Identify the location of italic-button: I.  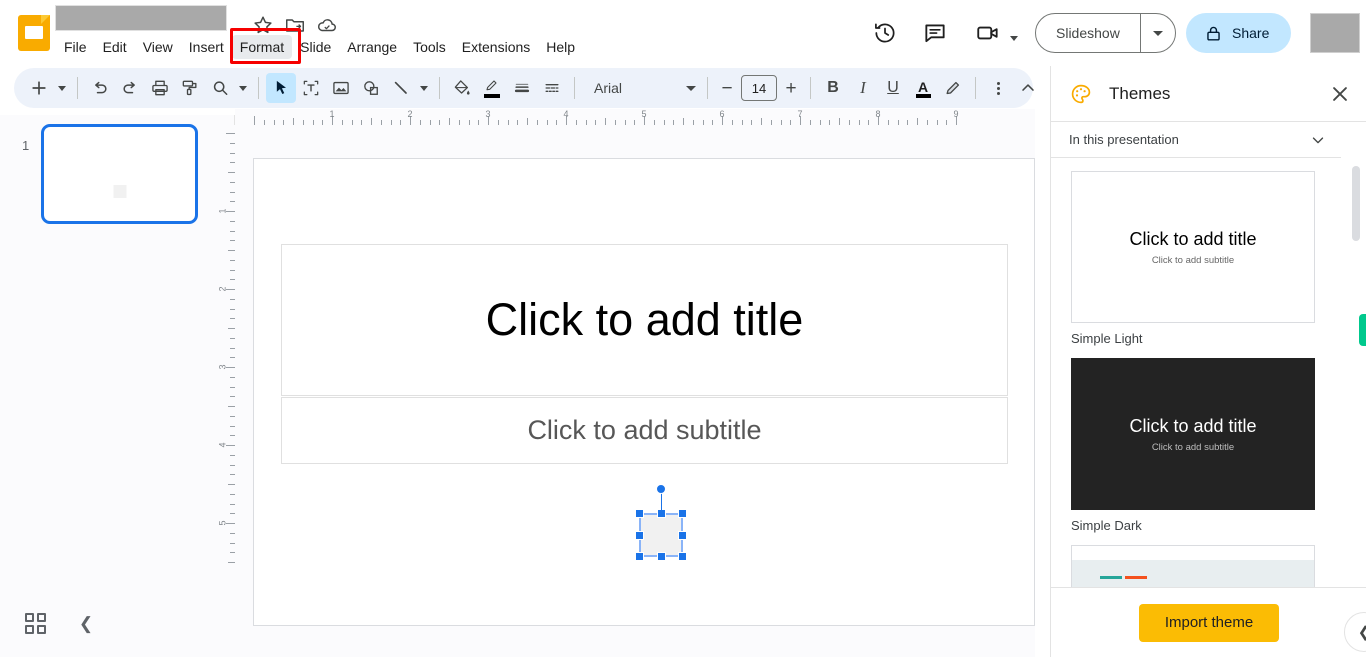
(863, 88).